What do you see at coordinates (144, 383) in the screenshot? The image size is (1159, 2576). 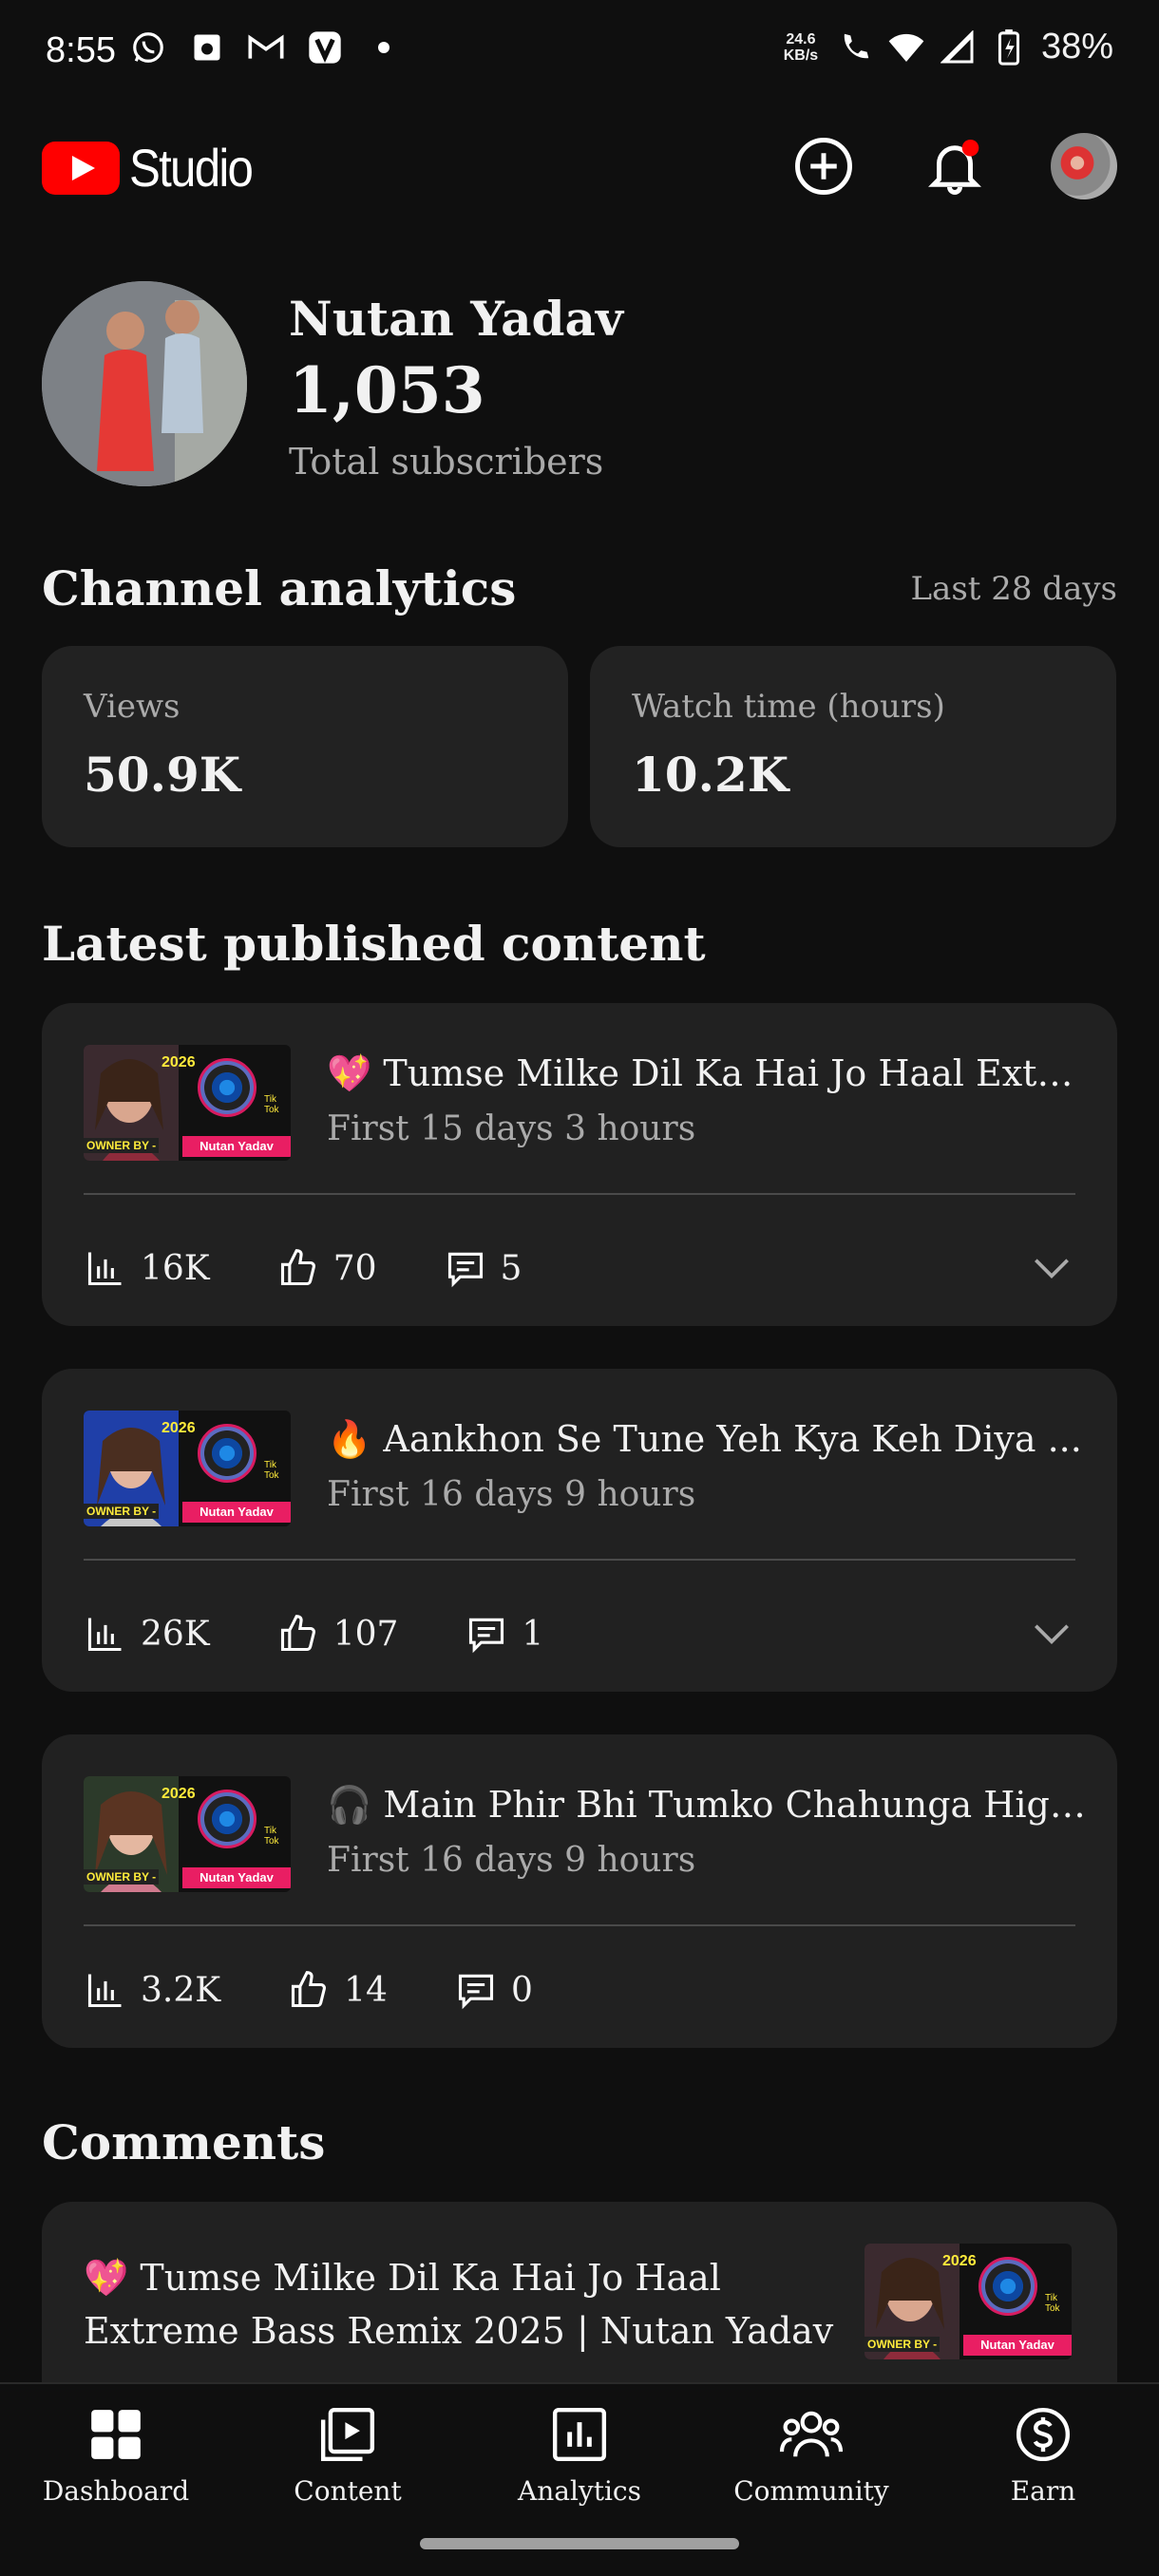 I see `channel-avatar` at bounding box center [144, 383].